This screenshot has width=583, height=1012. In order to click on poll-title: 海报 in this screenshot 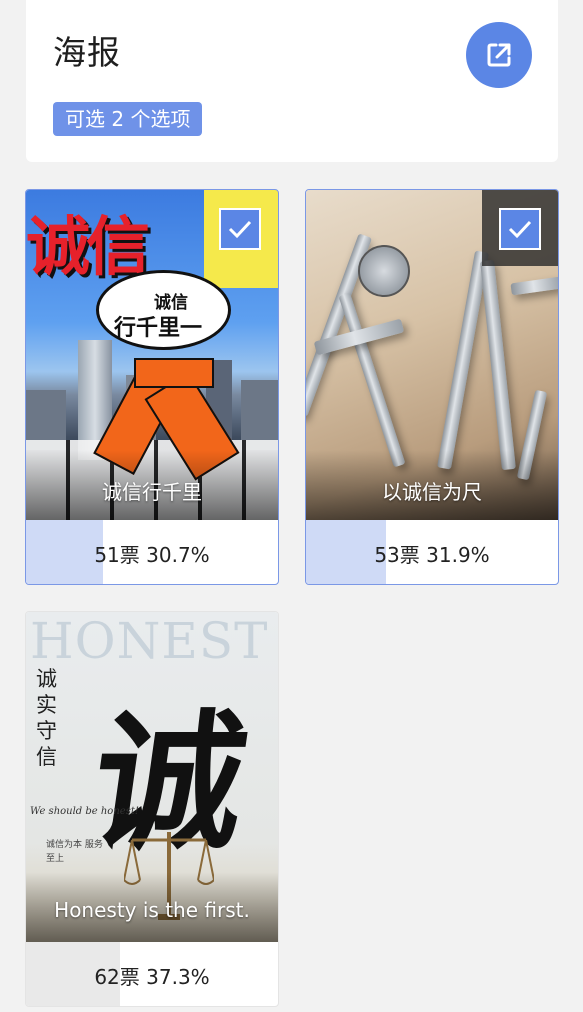, I will do `click(87, 52)`.